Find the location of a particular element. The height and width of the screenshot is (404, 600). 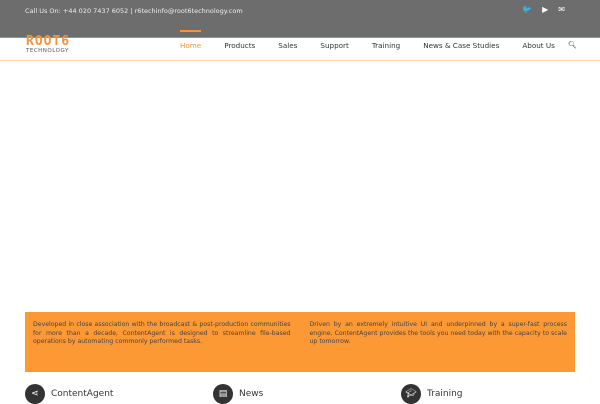

feature-training: 🎓︎ Training is located at coordinates (432, 394).